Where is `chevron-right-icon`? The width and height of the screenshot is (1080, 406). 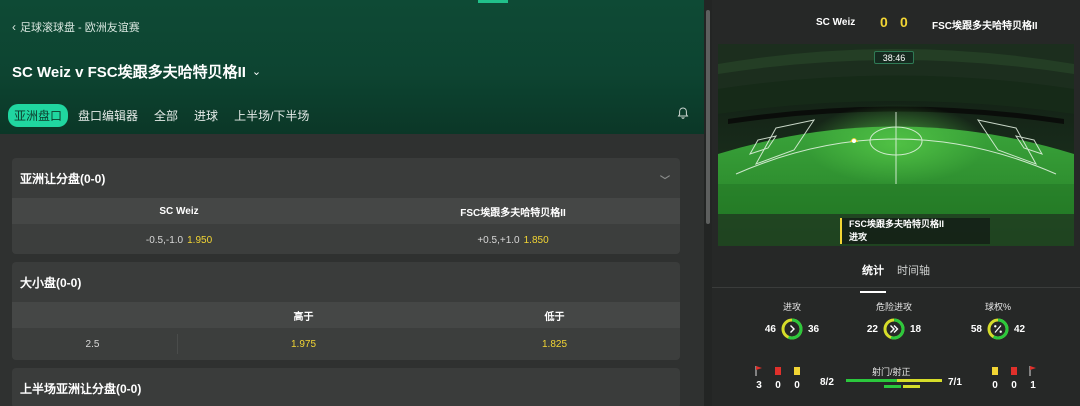 chevron-right-icon is located at coordinates (792, 329).